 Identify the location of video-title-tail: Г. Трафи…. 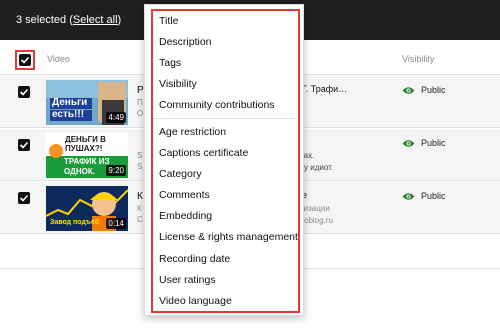
(325, 89).